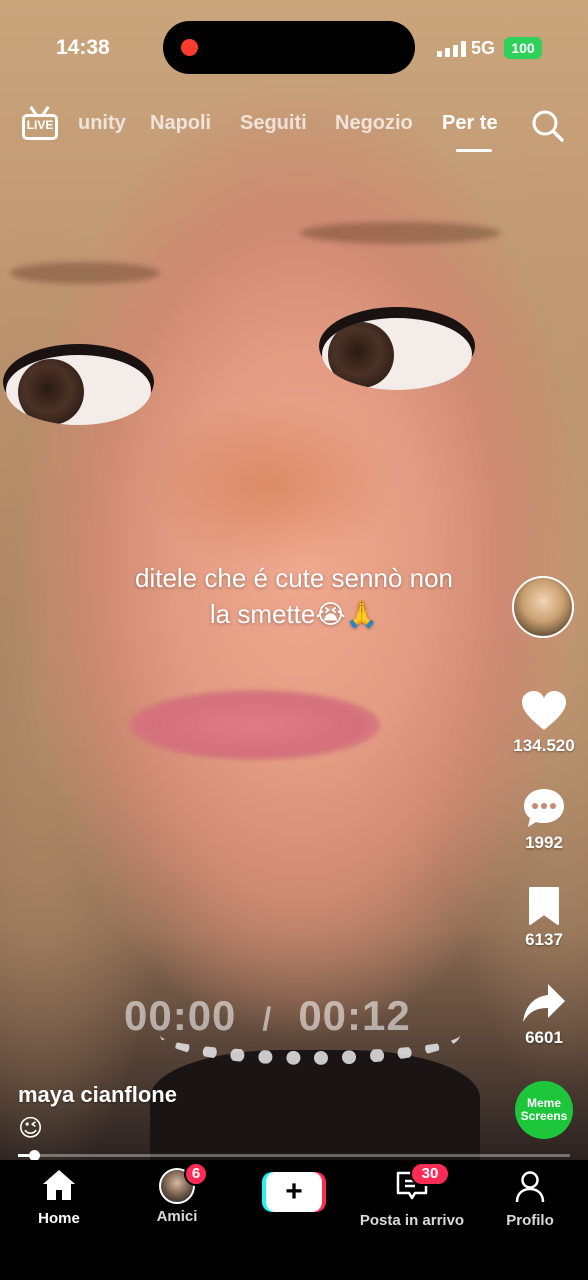 This screenshot has height=1280, width=588. Describe the element at coordinates (530, 1187) in the screenshot. I see `profile-icon` at that location.